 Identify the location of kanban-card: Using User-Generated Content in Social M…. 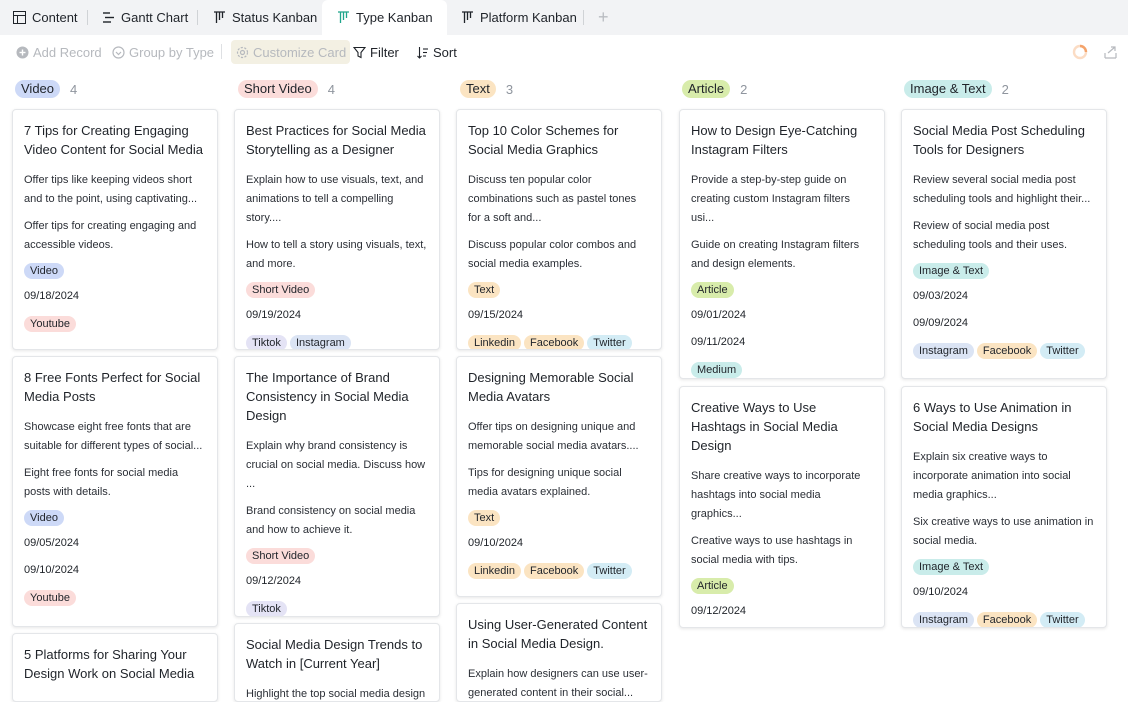
(559, 652).